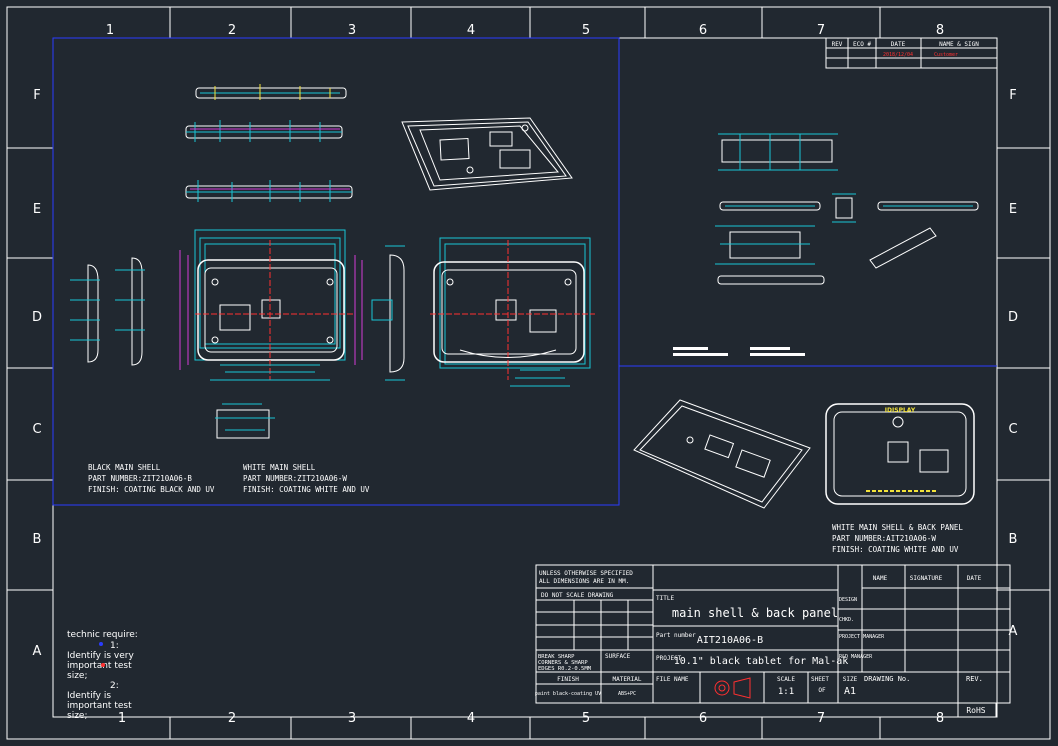  What do you see at coordinates (822, 690) in the screenshot?
I see `sheet-value: OF` at bounding box center [822, 690].